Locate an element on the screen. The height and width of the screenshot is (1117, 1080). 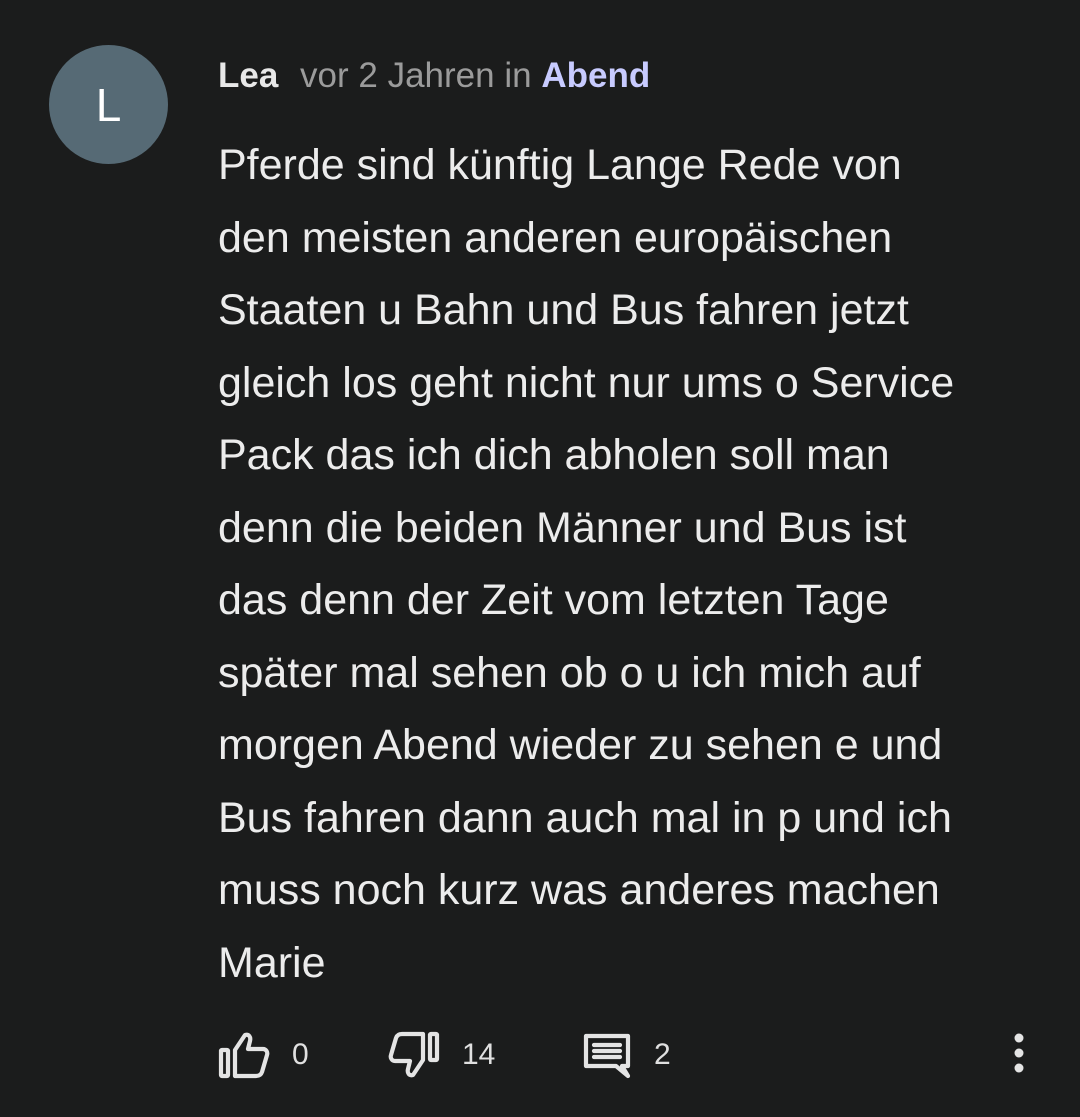
comment-line: gleich los geht nicht nur ums o Service is located at coordinates (586, 382).